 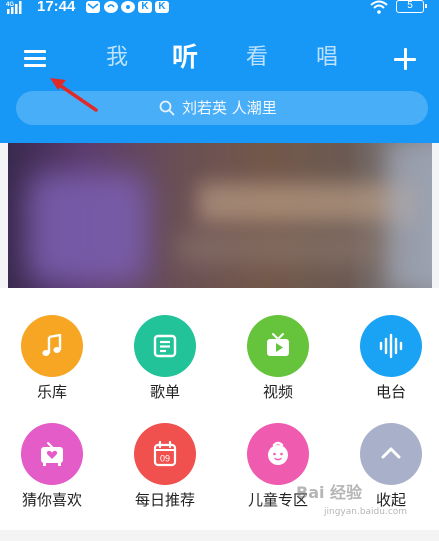 What do you see at coordinates (185, 58) in the screenshot?
I see `tab-listen: 听` at bounding box center [185, 58].